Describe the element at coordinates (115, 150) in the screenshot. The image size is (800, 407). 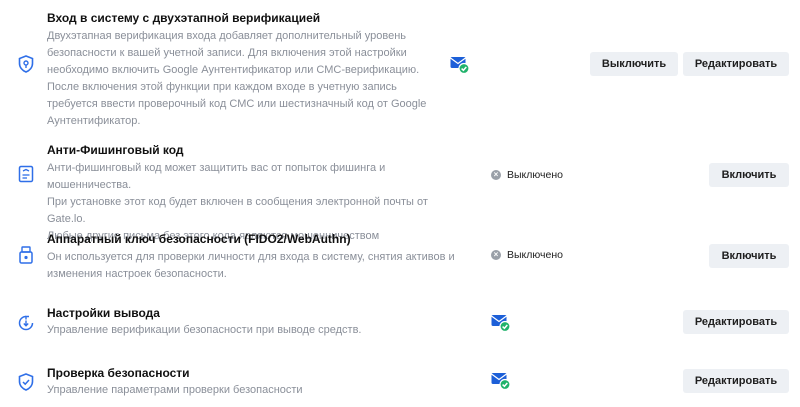
I see `section-title: Анти-Фишинговый код` at that location.